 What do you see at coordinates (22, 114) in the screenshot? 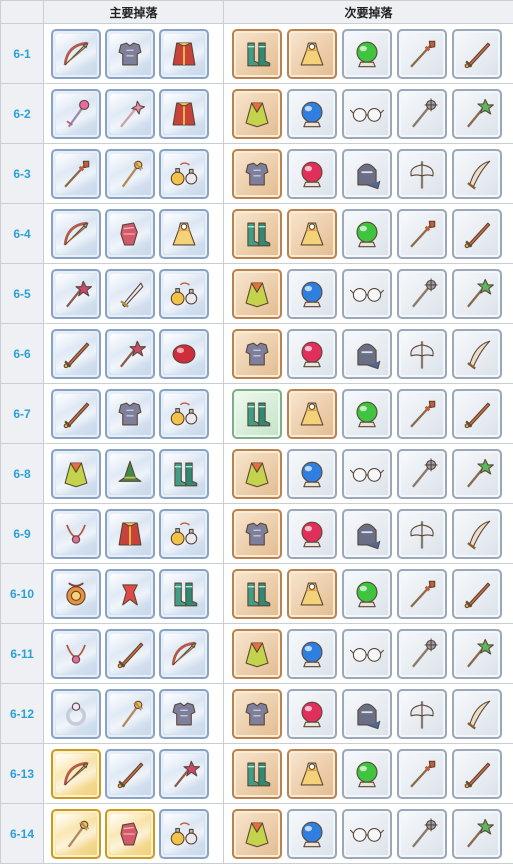
I see `stage-label: 6-2` at bounding box center [22, 114].